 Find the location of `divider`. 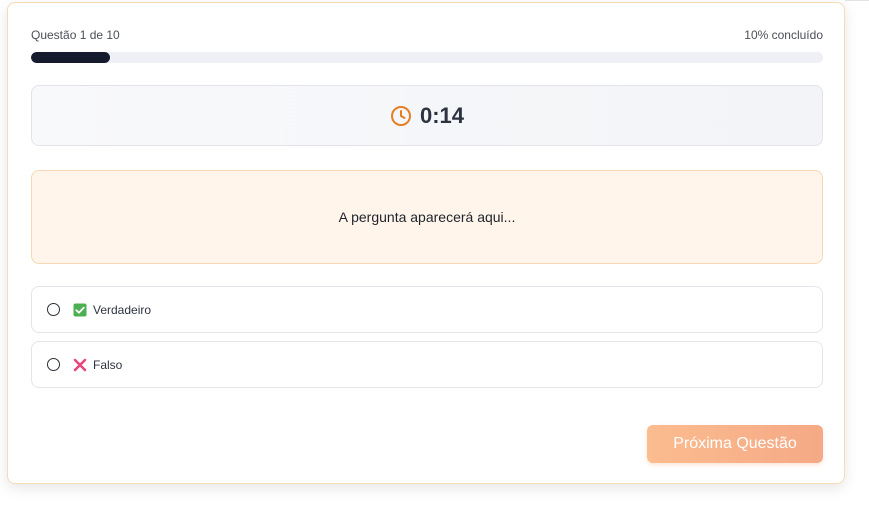

divider is located at coordinates (857, 0).